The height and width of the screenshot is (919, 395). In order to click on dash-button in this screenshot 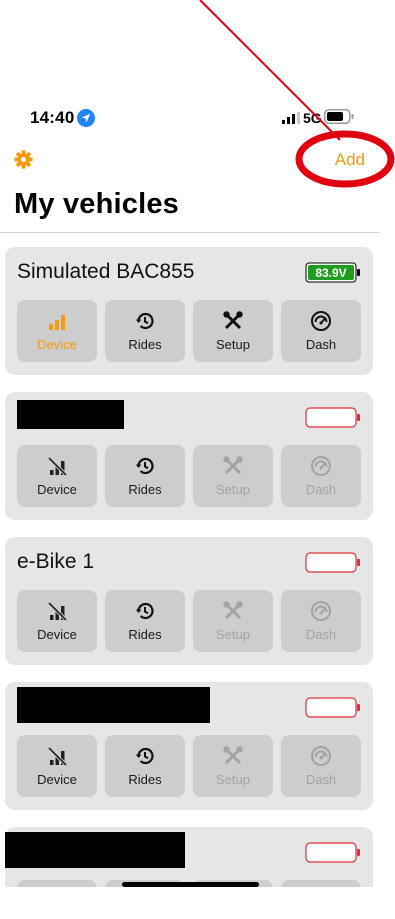, I will do `click(321, 883)`.